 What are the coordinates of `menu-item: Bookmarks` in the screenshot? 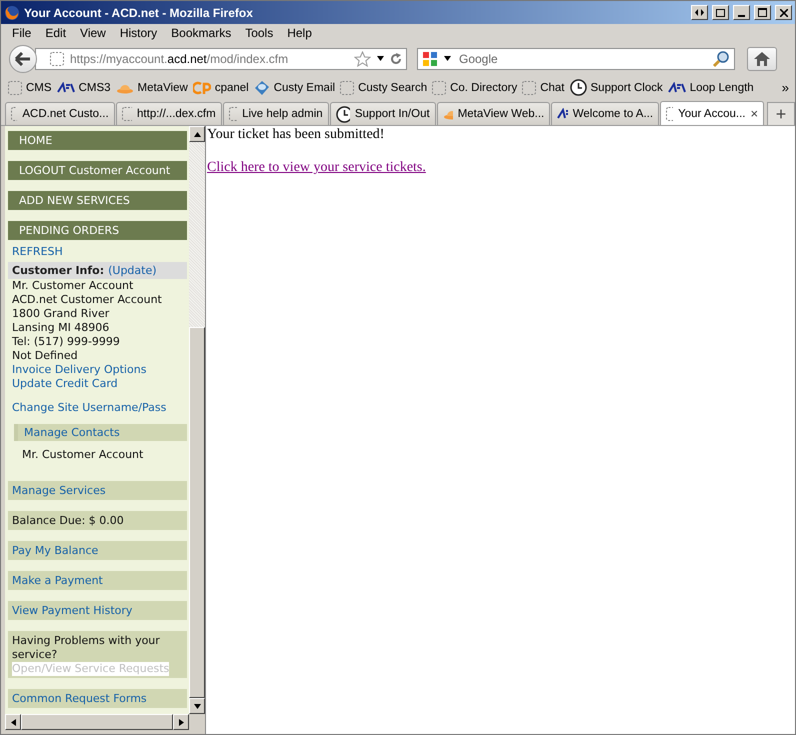 It's located at (201, 33).